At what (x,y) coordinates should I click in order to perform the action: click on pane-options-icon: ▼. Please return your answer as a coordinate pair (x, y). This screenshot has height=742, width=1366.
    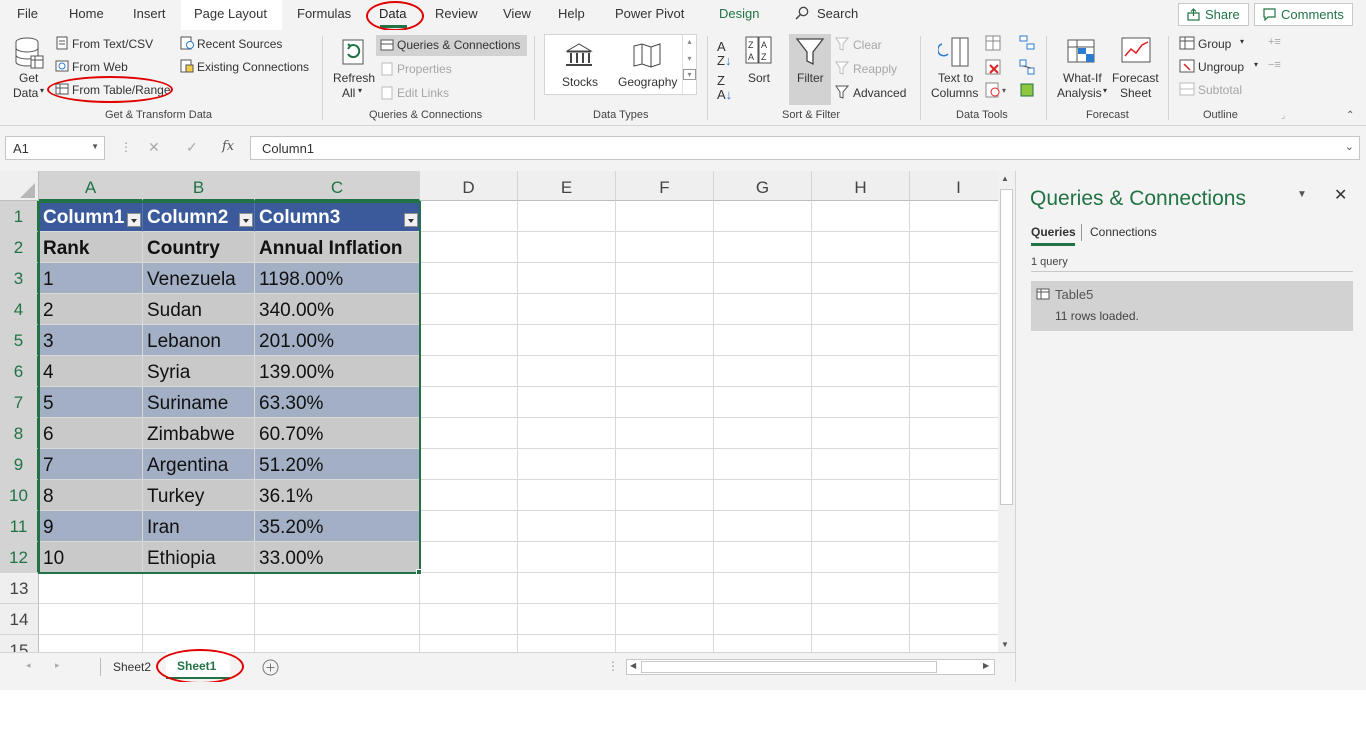
    Looking at the image, I should click on (1302, 194).